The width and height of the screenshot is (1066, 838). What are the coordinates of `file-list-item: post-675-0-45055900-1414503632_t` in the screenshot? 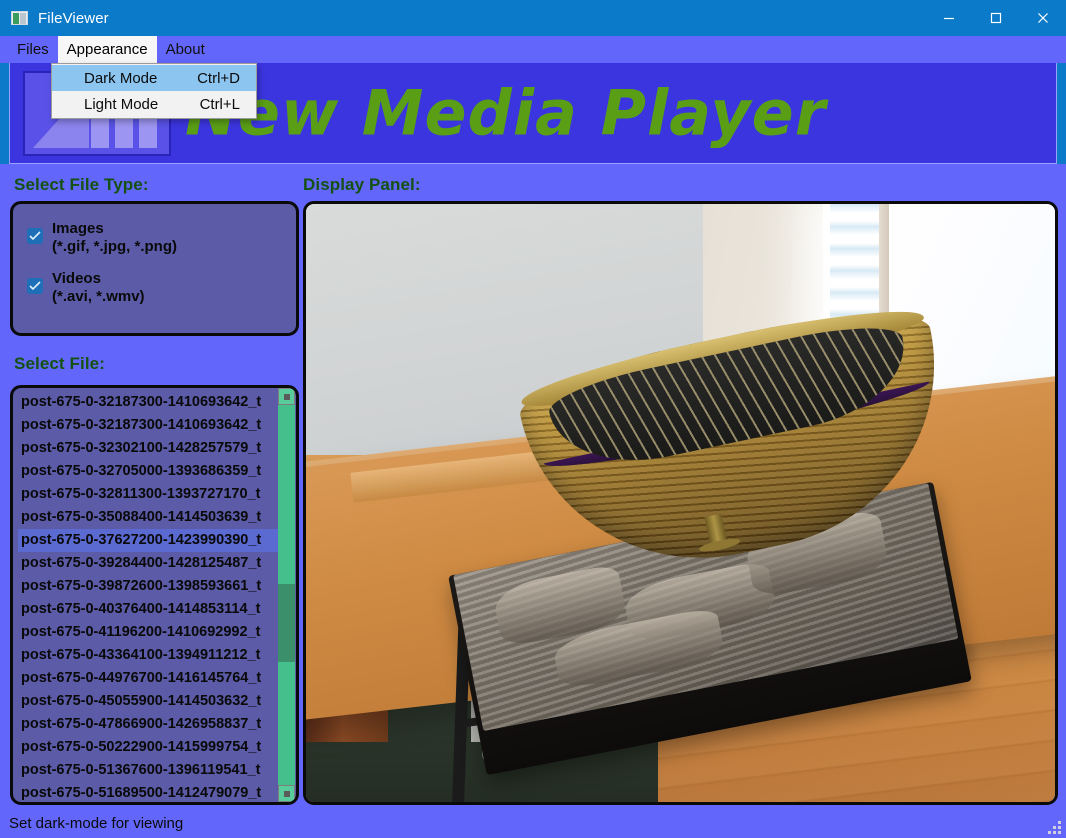 It's located at (149, 701).